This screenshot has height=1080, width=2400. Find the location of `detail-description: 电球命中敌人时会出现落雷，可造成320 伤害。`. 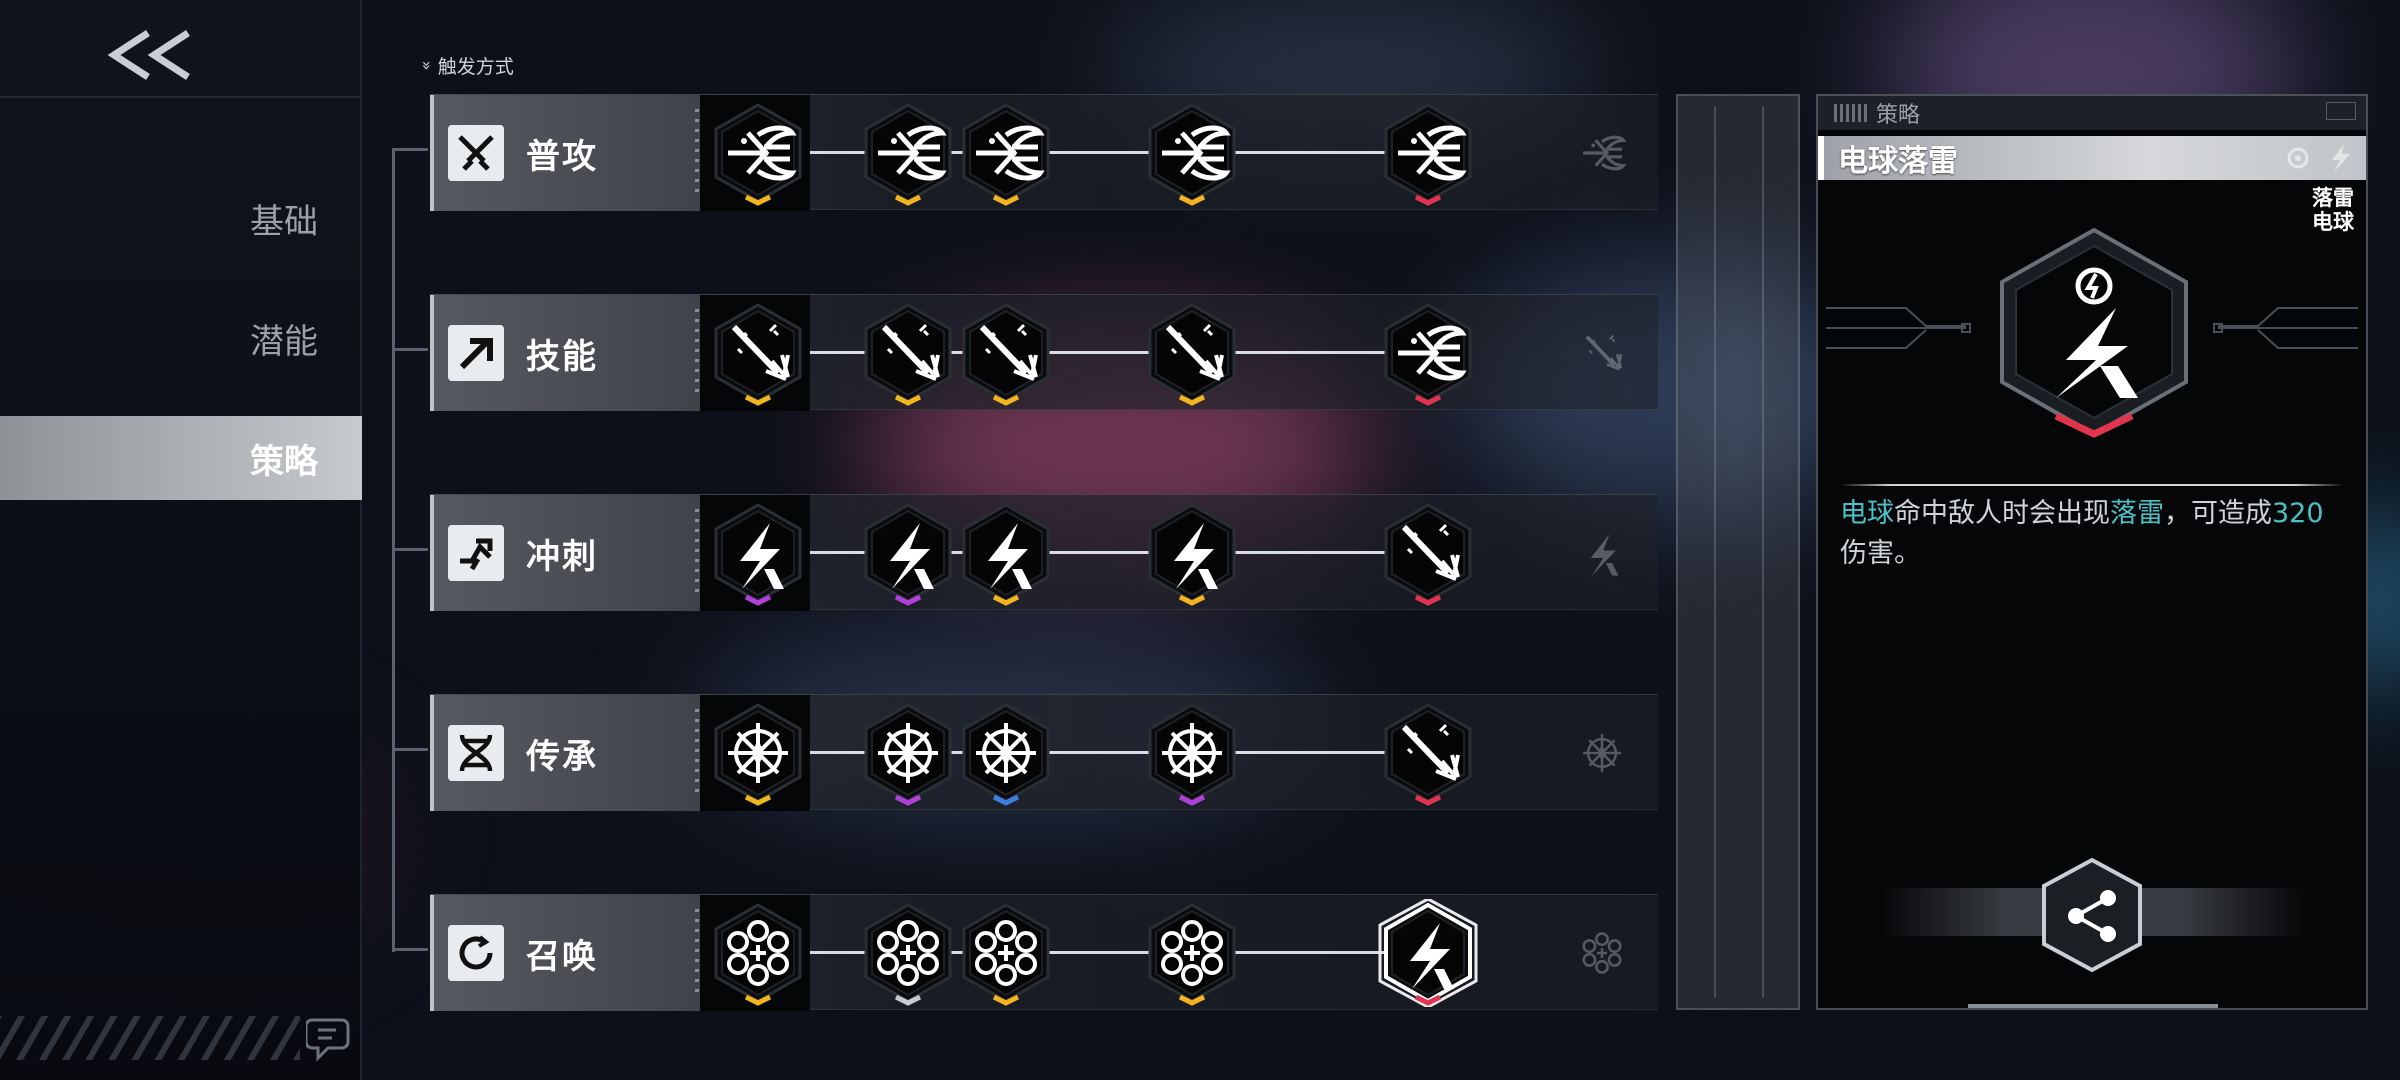

detail-description: 电球命中敌人时会出现落雷，可造成320 伤害。 is located at coordinates (2090, 534).